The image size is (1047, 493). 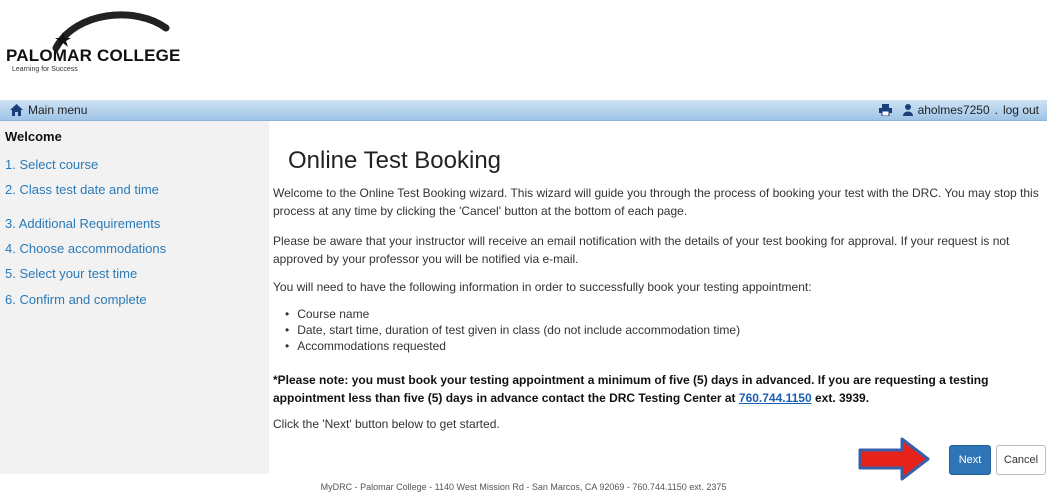 What do you see at coordinates (1021, 110) in the screenshot?
I see `logout-link: log out` at bounding box center [1021, 110].